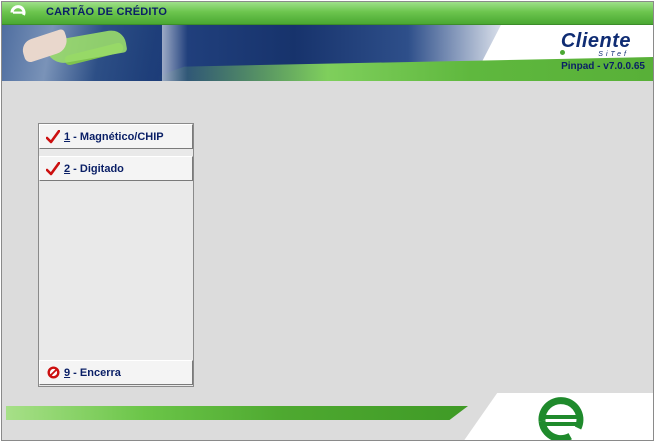 The width and height of the screenshot is (655, 442). I want to click on app-logo-icon, so click(18, 10).